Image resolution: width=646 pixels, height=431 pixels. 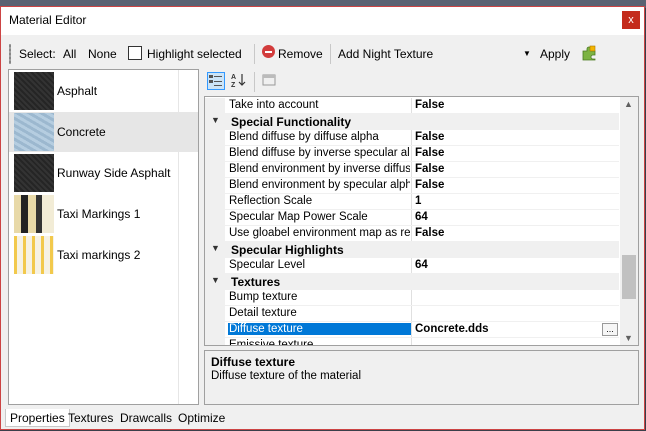 I want to click on property-name: Bump texture, so click(x=319, y=297).